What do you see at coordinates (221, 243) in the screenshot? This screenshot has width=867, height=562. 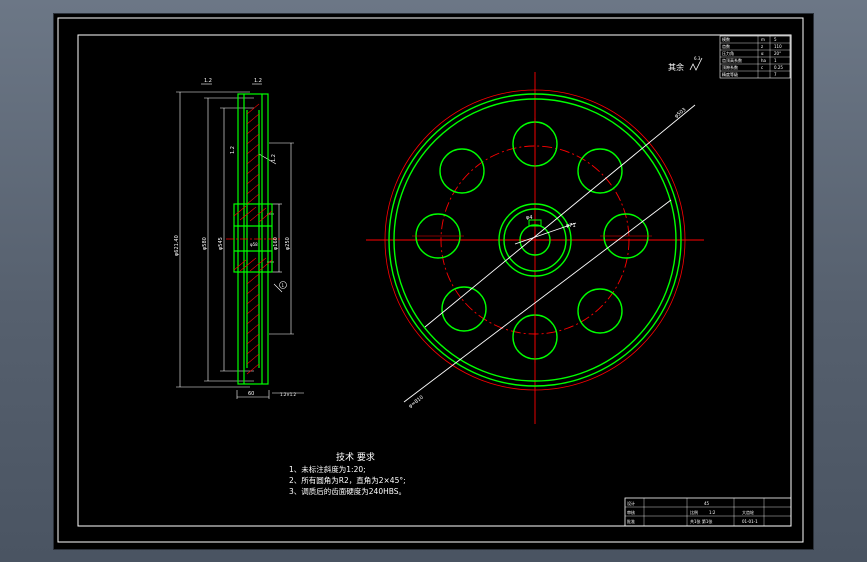 I see `dim-pitch-diameter: φ545` at bounding box center [221, 243].